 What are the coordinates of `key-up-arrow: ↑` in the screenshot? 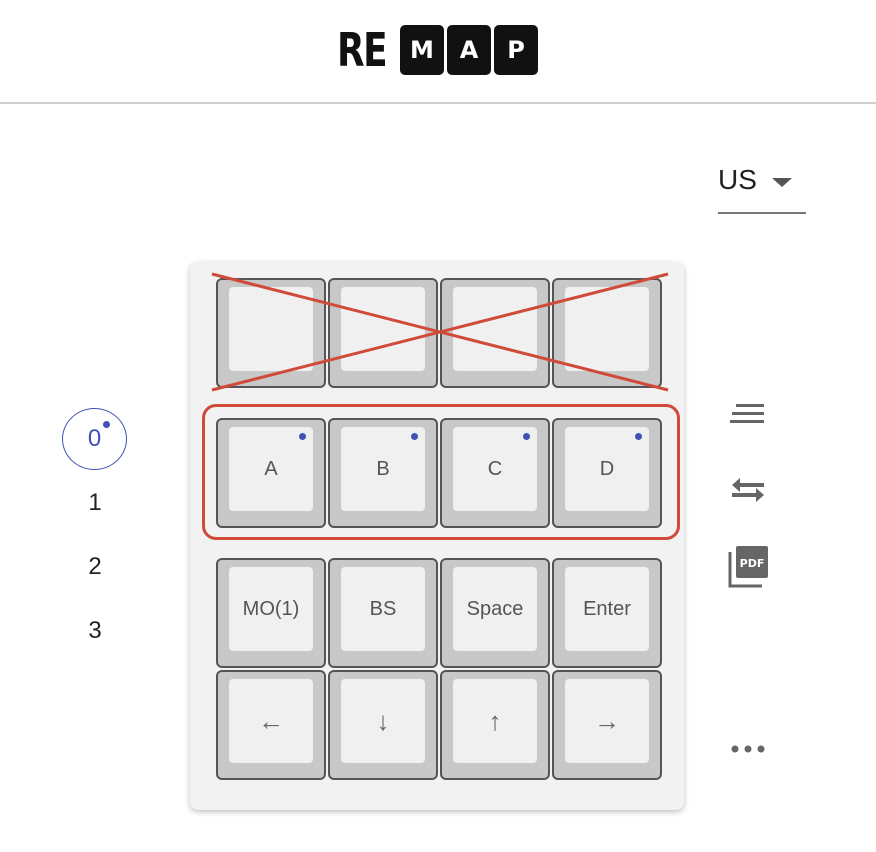 It's located at (495, 725).